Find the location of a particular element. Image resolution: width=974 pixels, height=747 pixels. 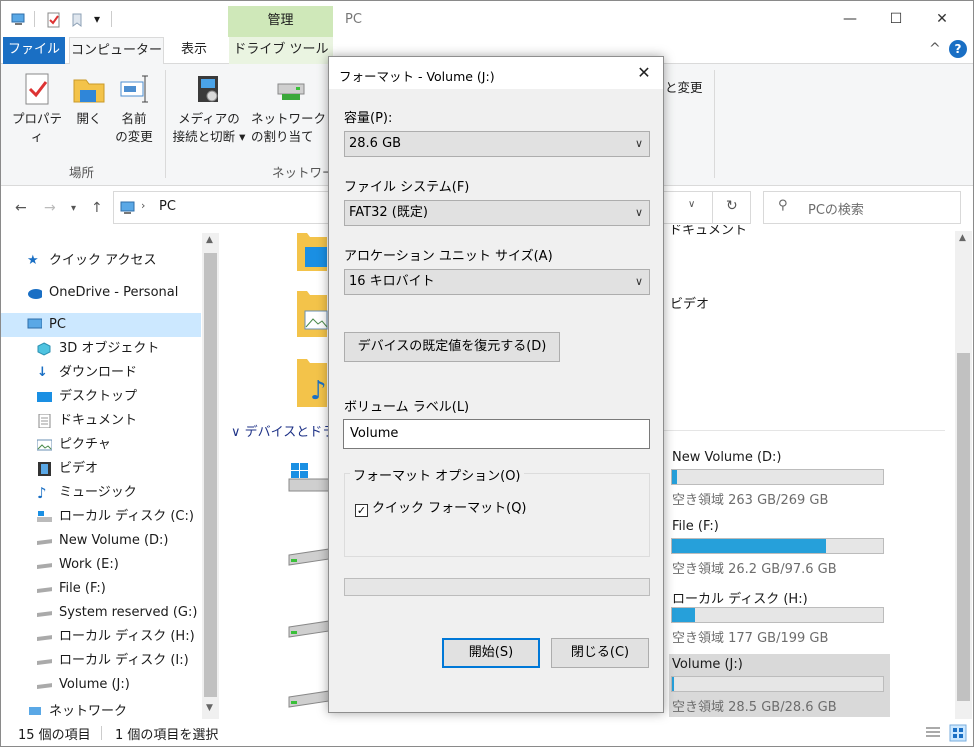

qat-customize-icon: ▾ is located at coordinates (97, 19).